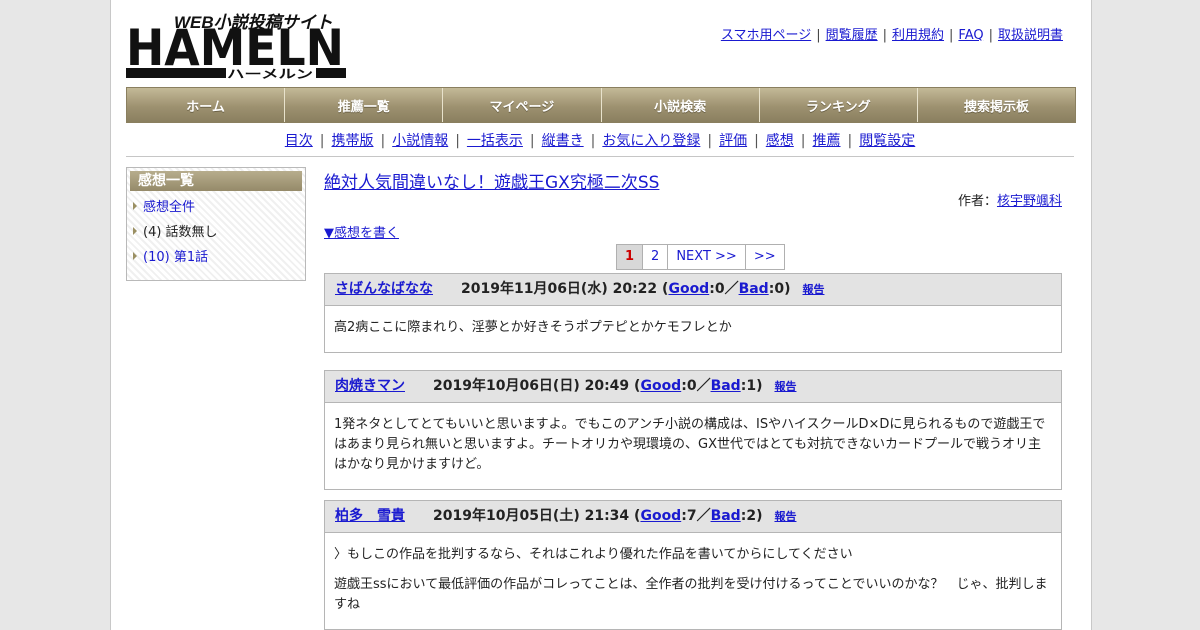  I want to click on sidebar-item-no-episode: (4) 話数無し, so click(216, 232).